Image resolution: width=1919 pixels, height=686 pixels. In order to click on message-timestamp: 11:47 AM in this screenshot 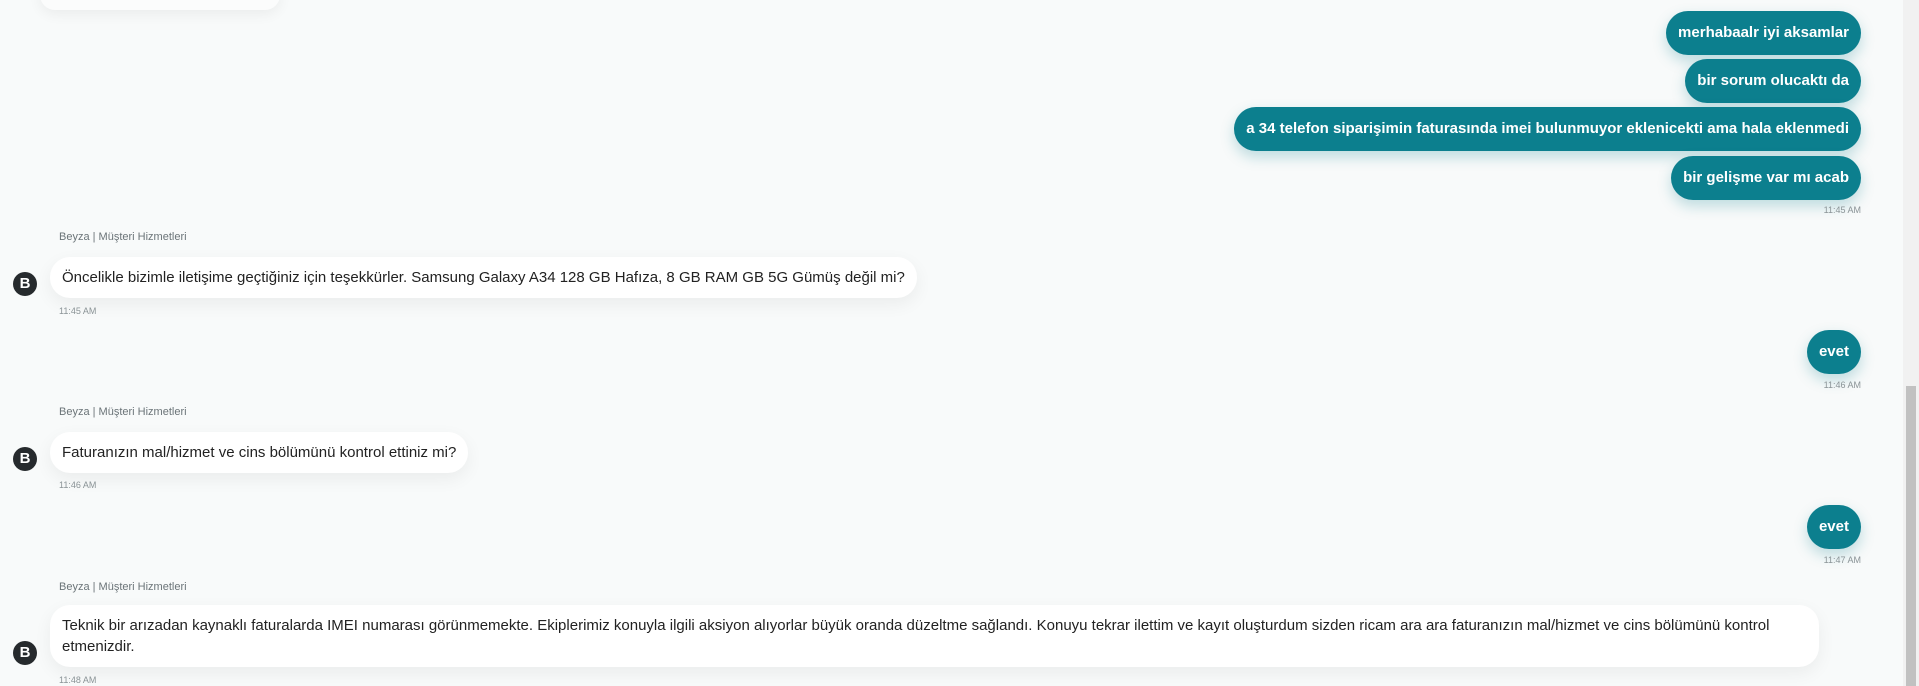, I will do `click(1842, 560)`.